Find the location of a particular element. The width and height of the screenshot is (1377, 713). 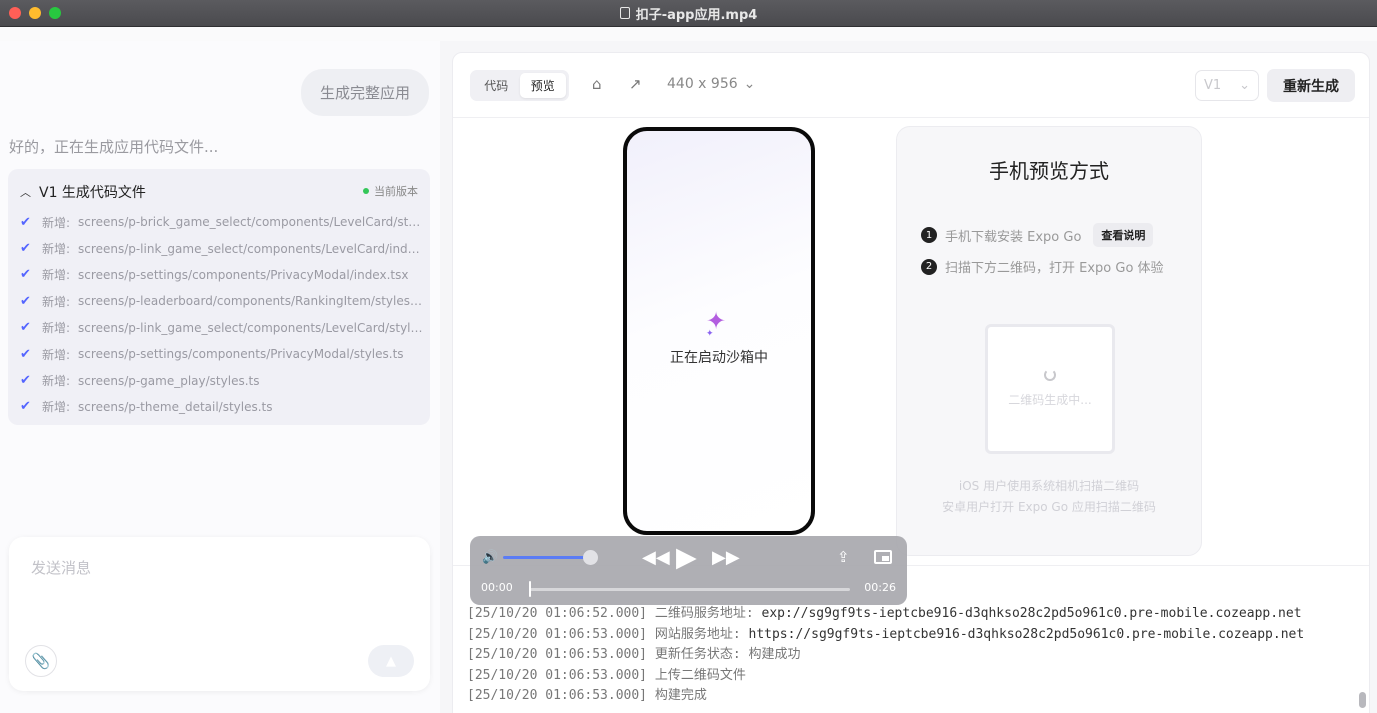

log-message: 二维码服务地址: is located at coordinates (704, 613).